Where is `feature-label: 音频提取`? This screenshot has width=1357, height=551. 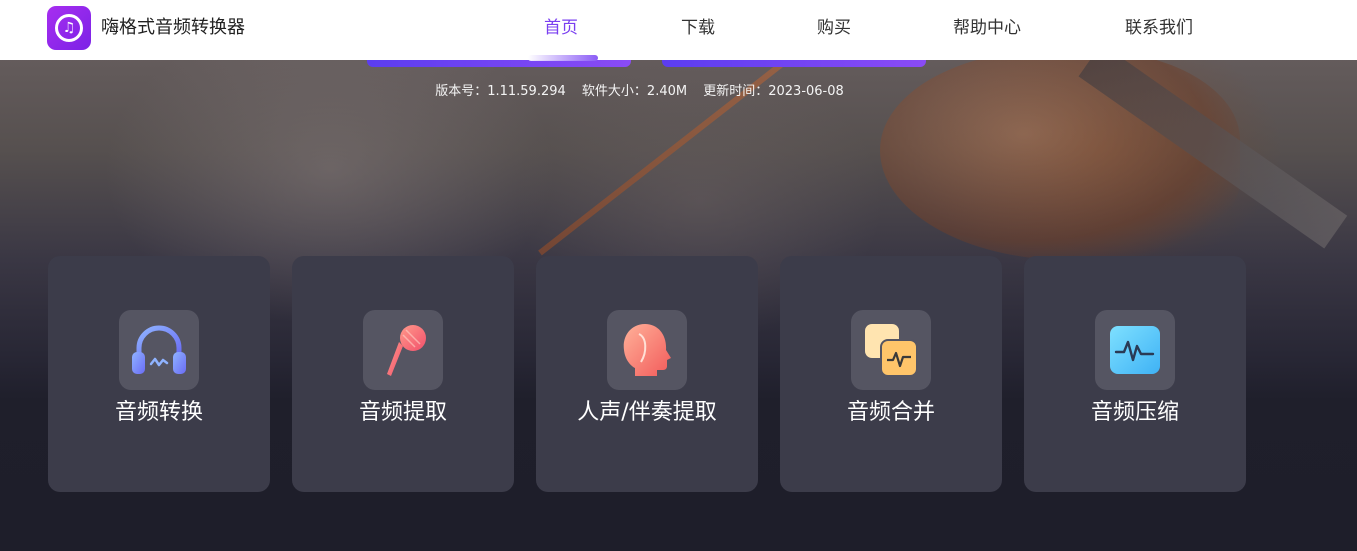
feature-label: 音频提取 is located at coordinates (402, 412).